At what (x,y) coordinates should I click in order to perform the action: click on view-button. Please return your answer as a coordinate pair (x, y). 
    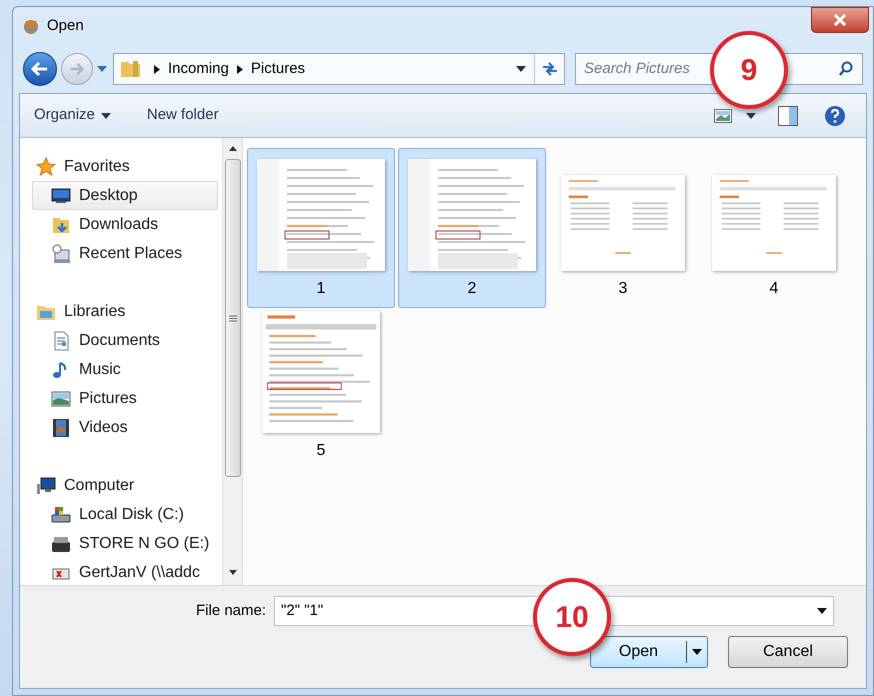
    Looking at the image, I should click on (735, 115).